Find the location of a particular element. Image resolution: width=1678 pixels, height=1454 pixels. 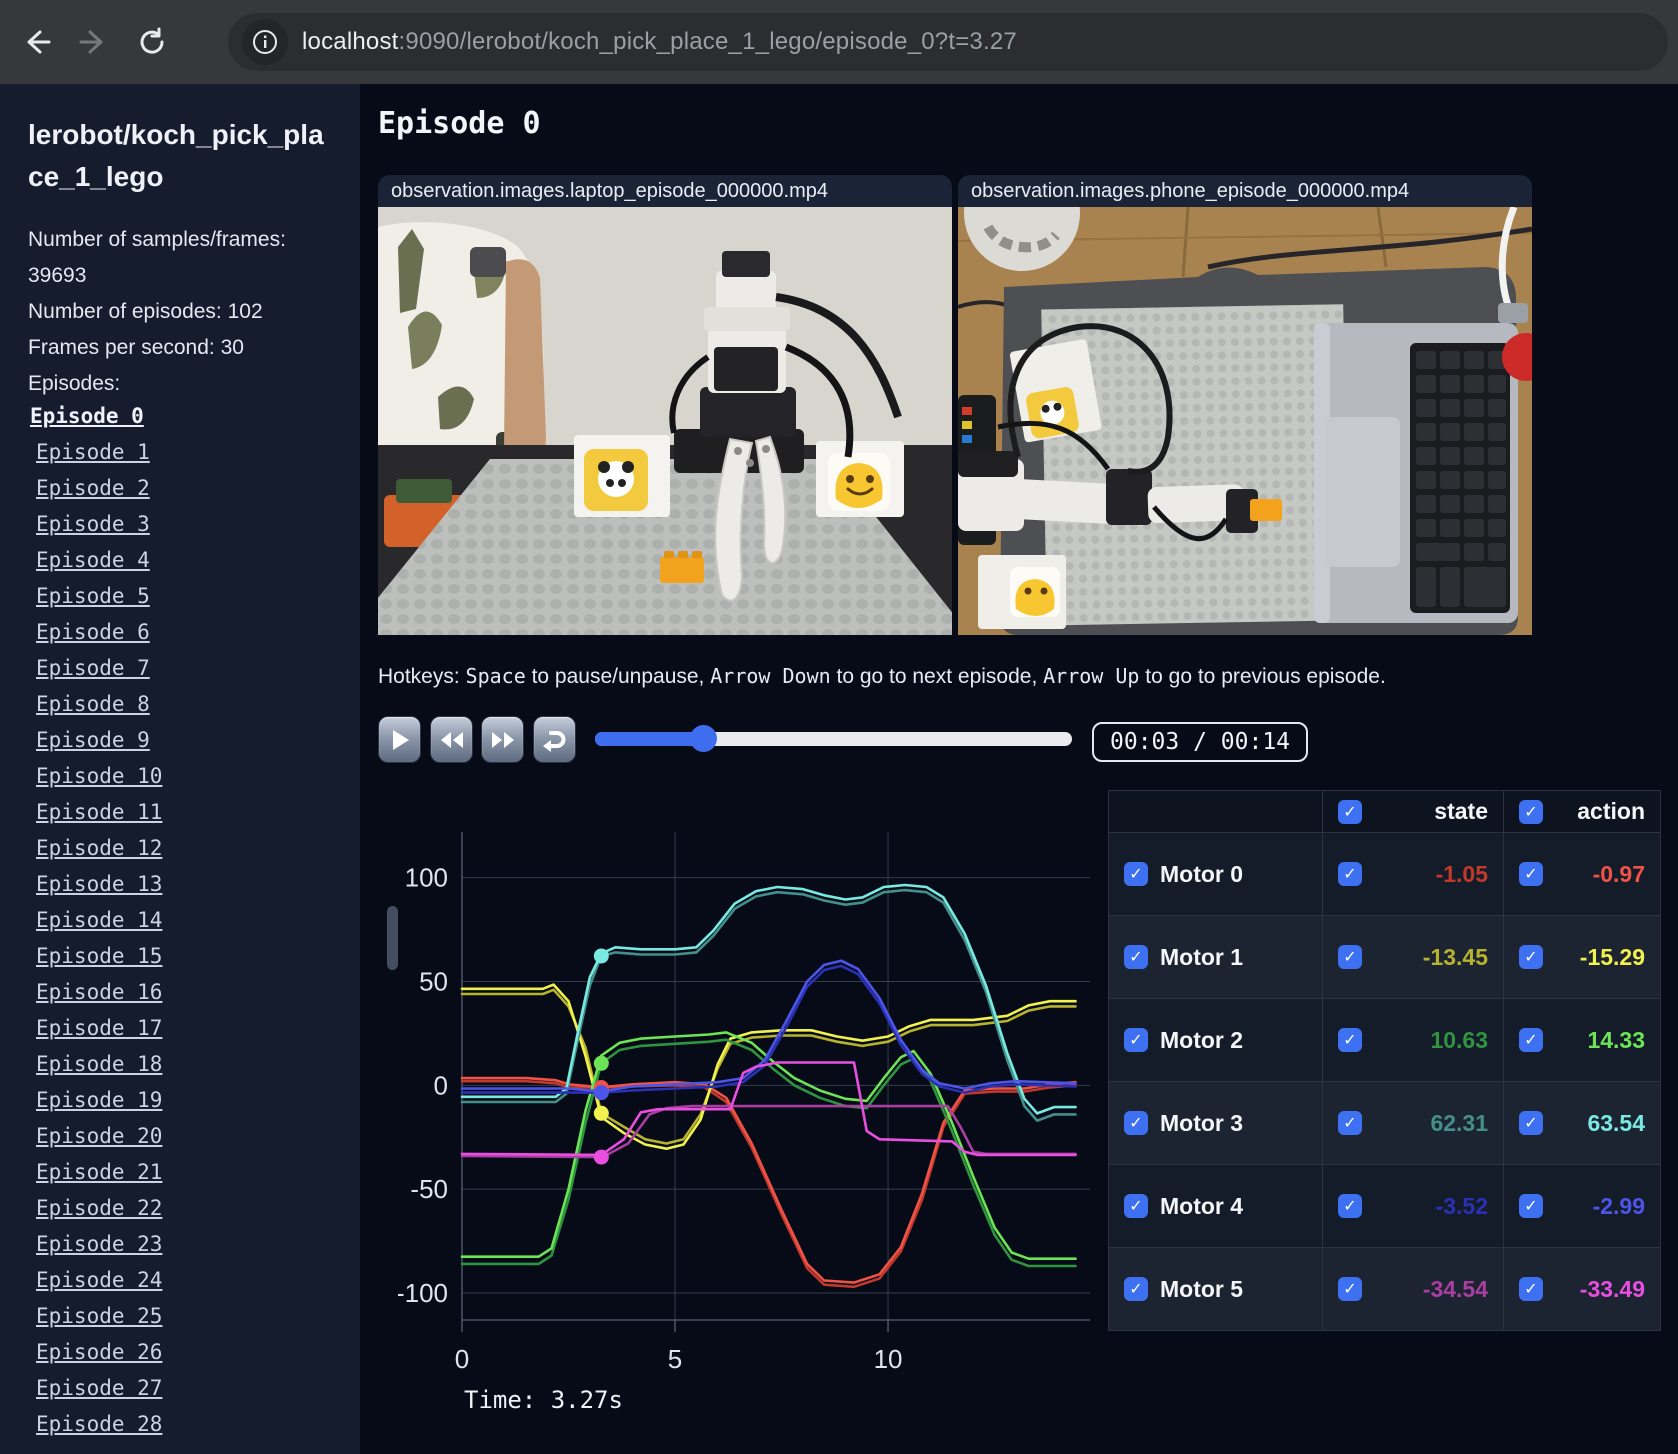

episode-link: Episode 18 is located at coordinates (99, 1064).